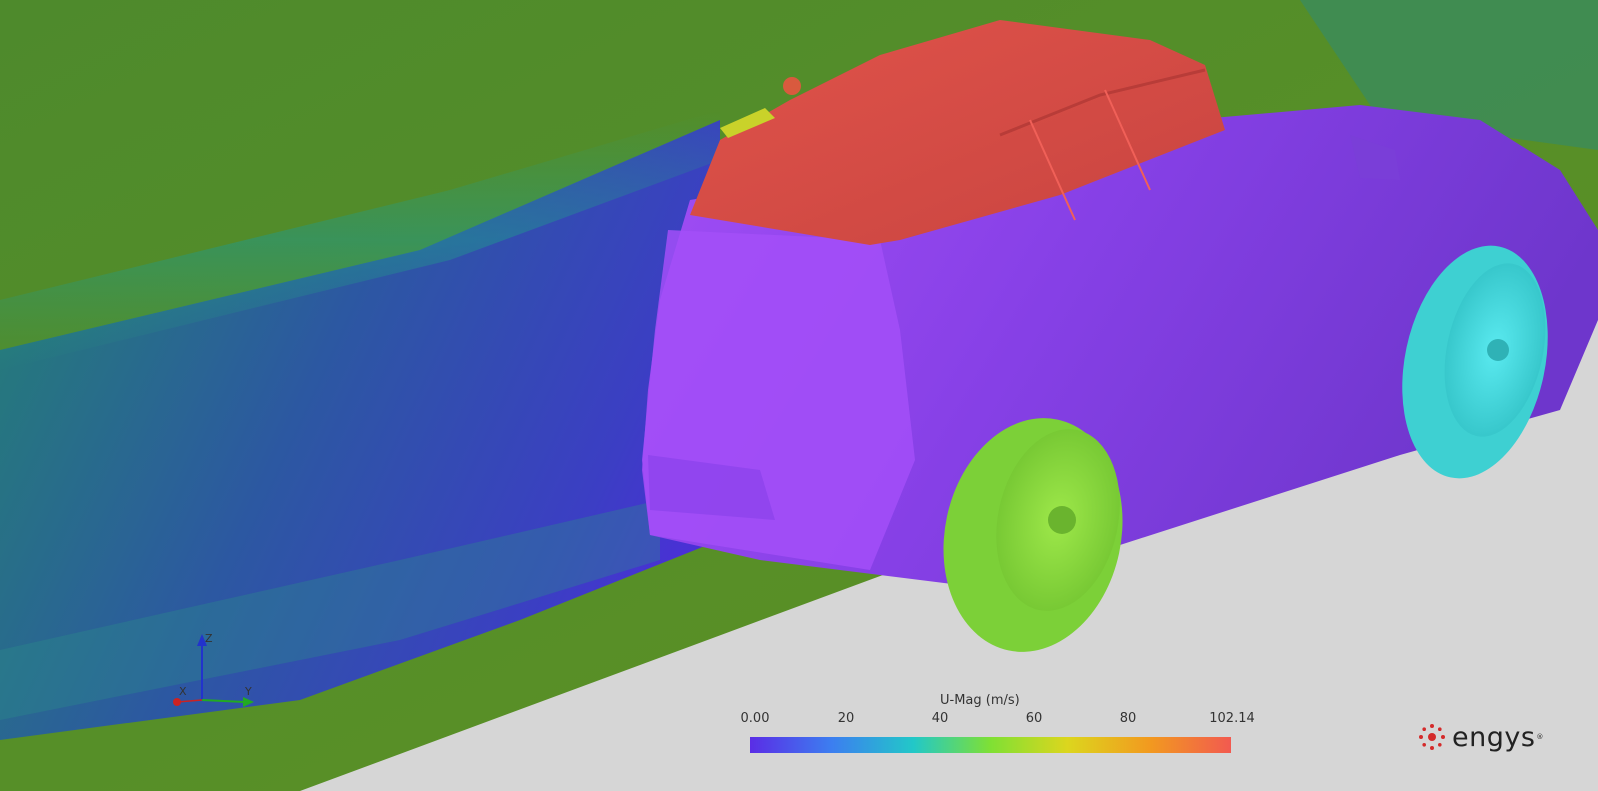 The image size is (1598, 791). Describe the element at coordinates (209, 638) in the screenshot. I see `axis-z-label: Z` at that location.